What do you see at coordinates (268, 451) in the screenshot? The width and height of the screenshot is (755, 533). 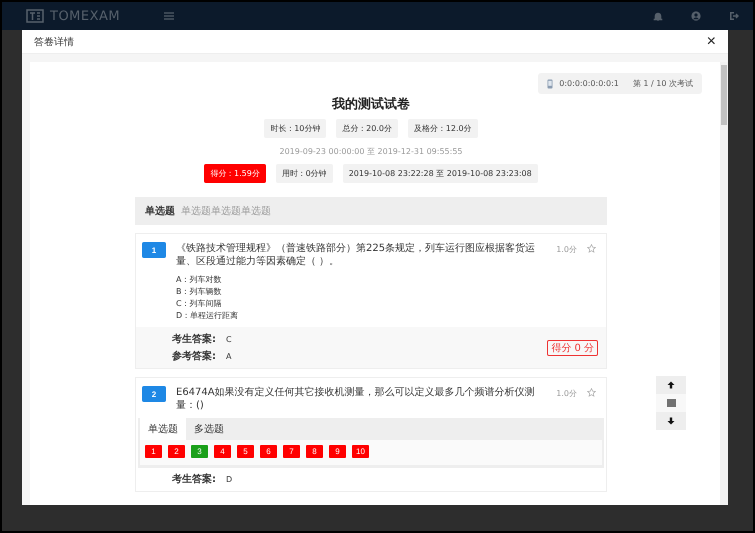 I see `question-jump-button: 6` at bounding box center [268, 451].